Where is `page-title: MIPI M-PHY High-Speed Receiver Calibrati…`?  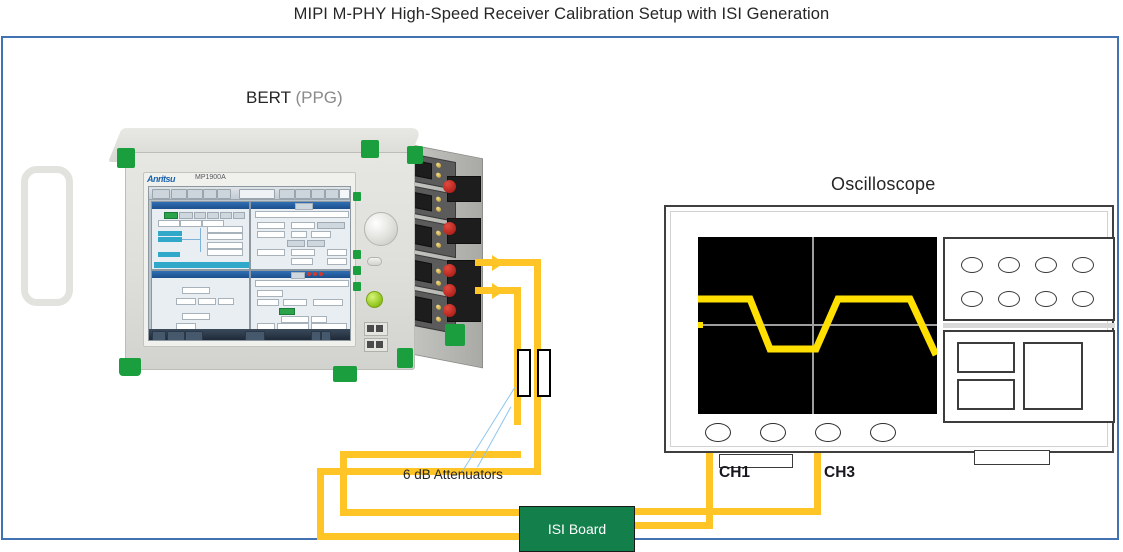
page-title: MIPI M-PHY High-Speed Receiver Calibrati… is located at coordinates (561, 14).